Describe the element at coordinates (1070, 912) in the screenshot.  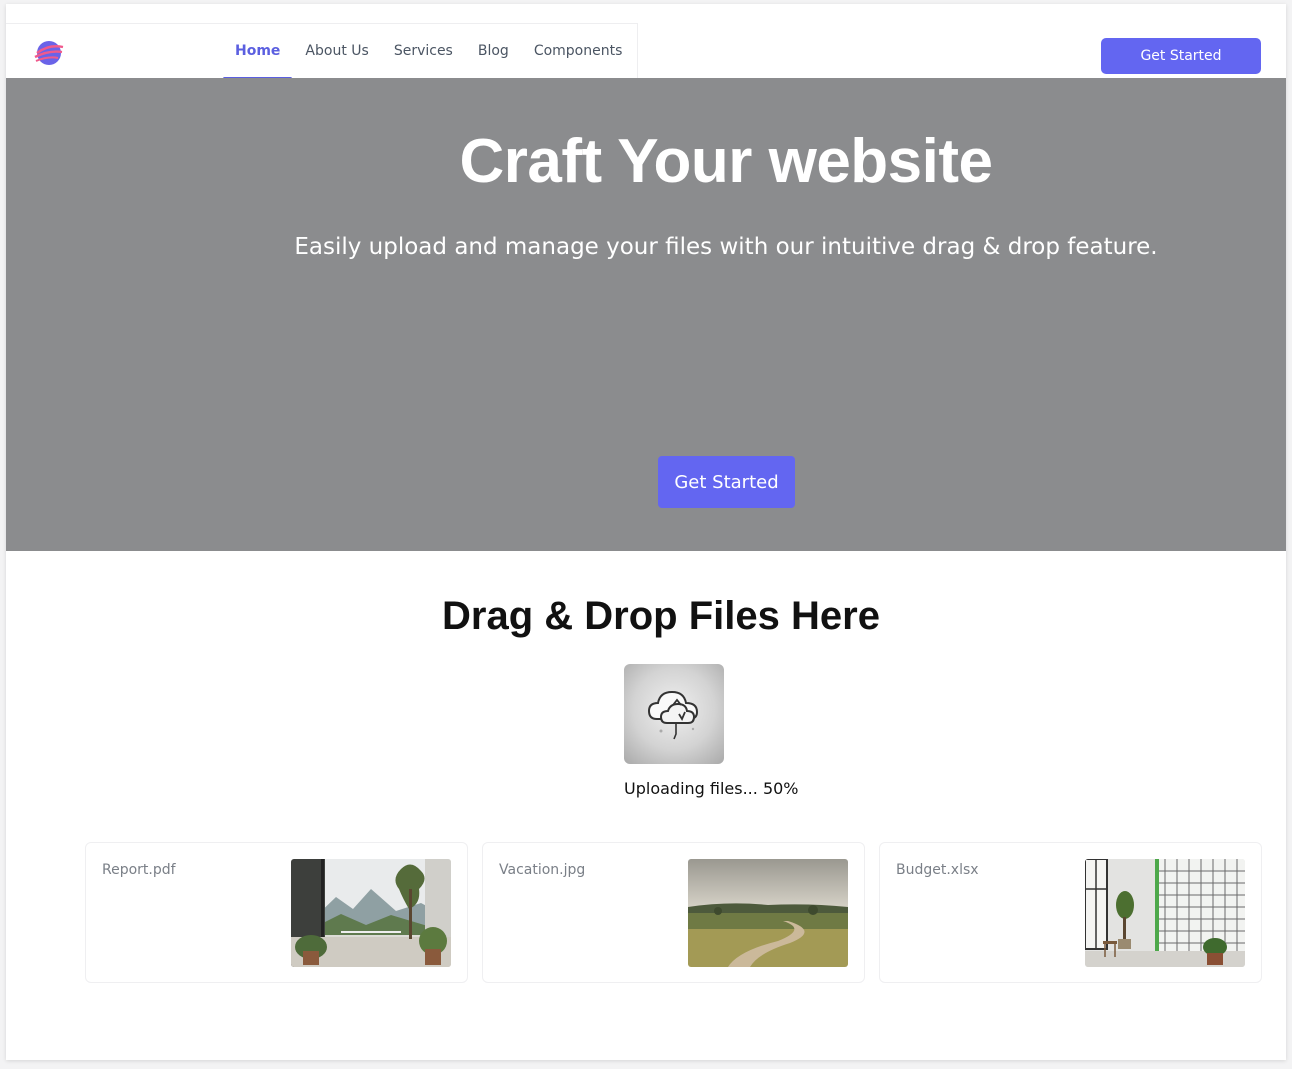
I see `file-card: Budget.xlsx` at that location.